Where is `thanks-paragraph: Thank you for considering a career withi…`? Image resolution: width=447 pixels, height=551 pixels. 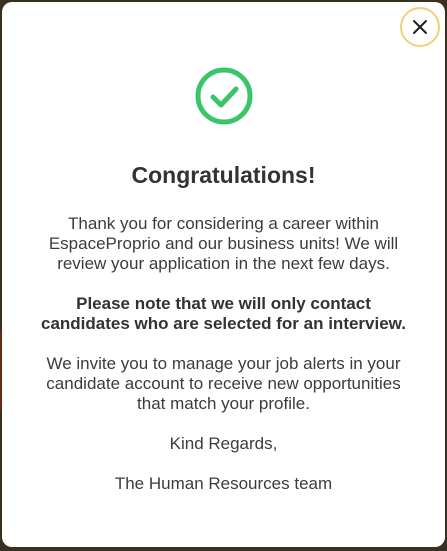
thanks-paragraph: Thank you for considering a career withi… is located at coordinates (223, 243).